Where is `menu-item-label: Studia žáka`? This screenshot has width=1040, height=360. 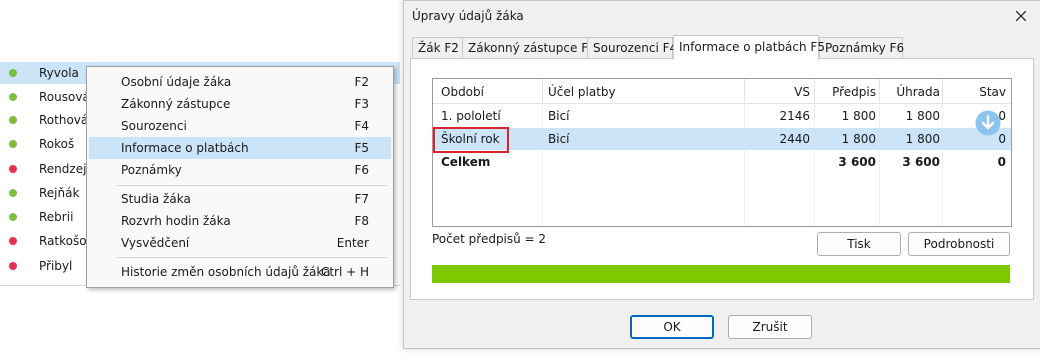
menu-item-label: Studia žáka is located at coordinates (156, 199).